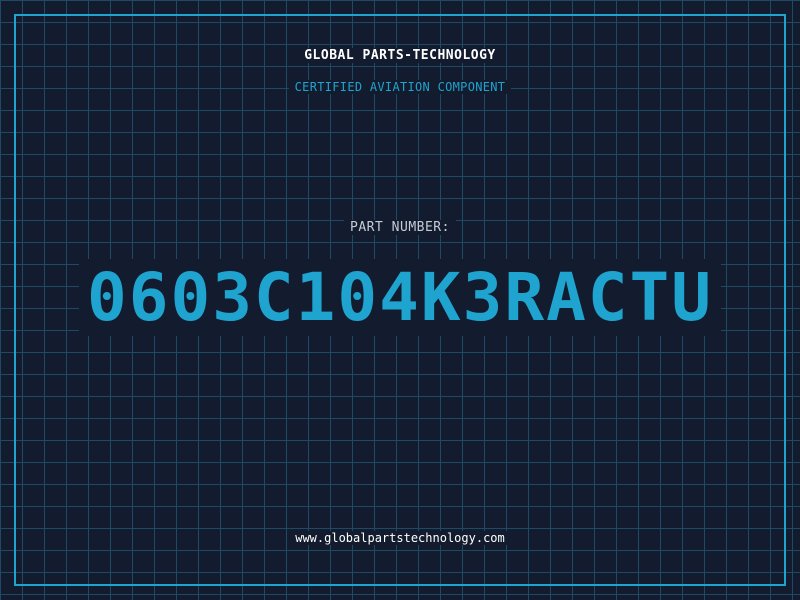  I want to click on company-name-text: GLOBAL PARTS-TECHNOLOGY, so click(400, 55).